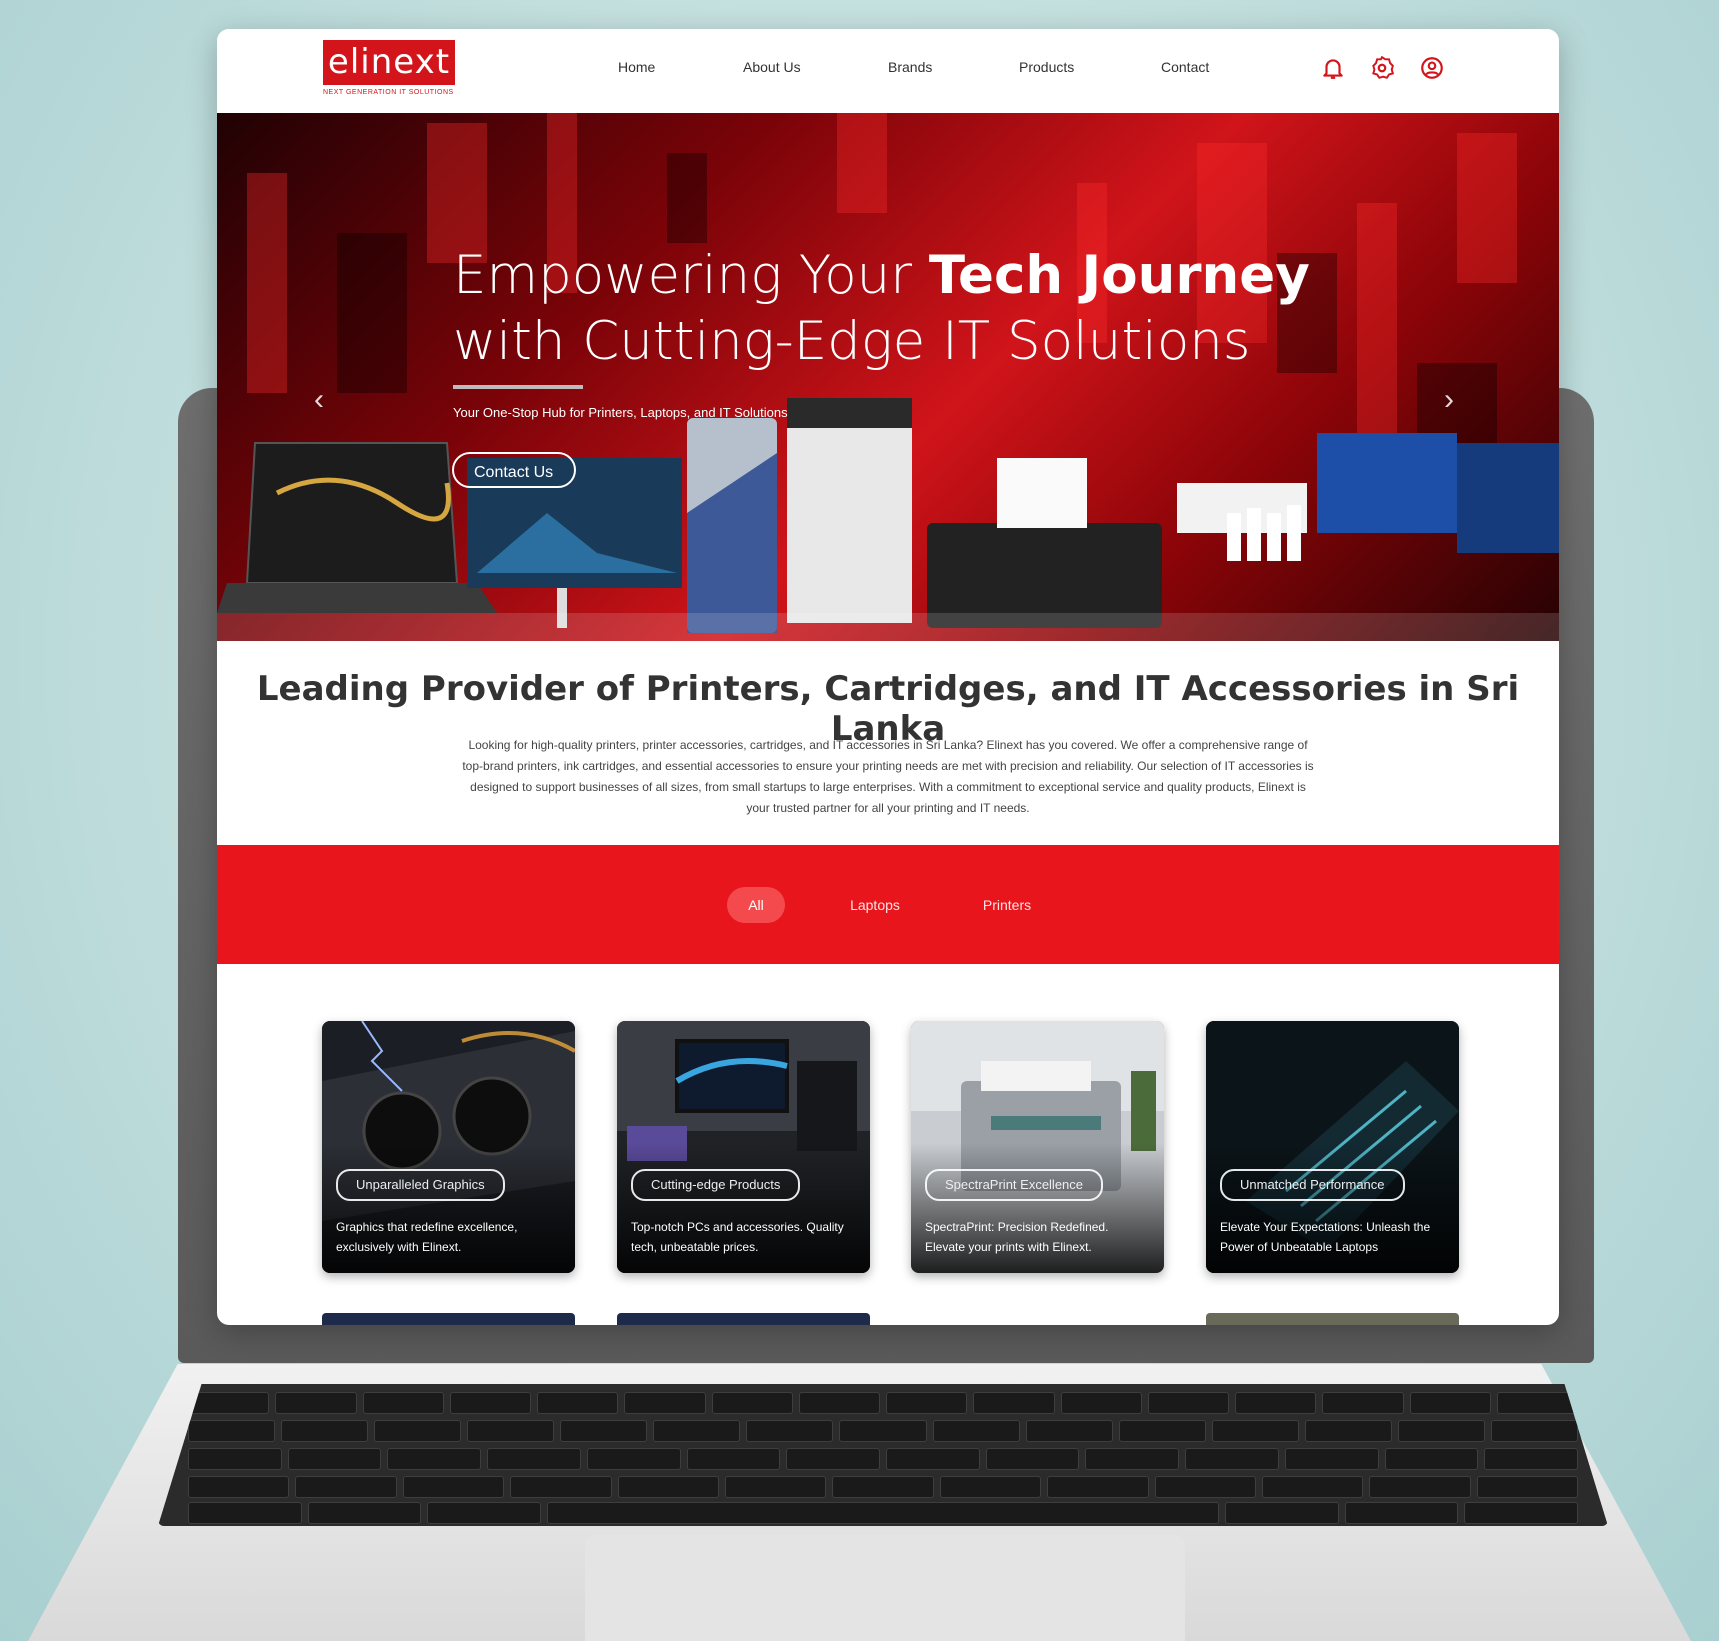  What do you see at coordinates (420, 1185) in the screenshot?
I see `card-badge: Unparalleled Graphics` at bounding box center [420, 1185].